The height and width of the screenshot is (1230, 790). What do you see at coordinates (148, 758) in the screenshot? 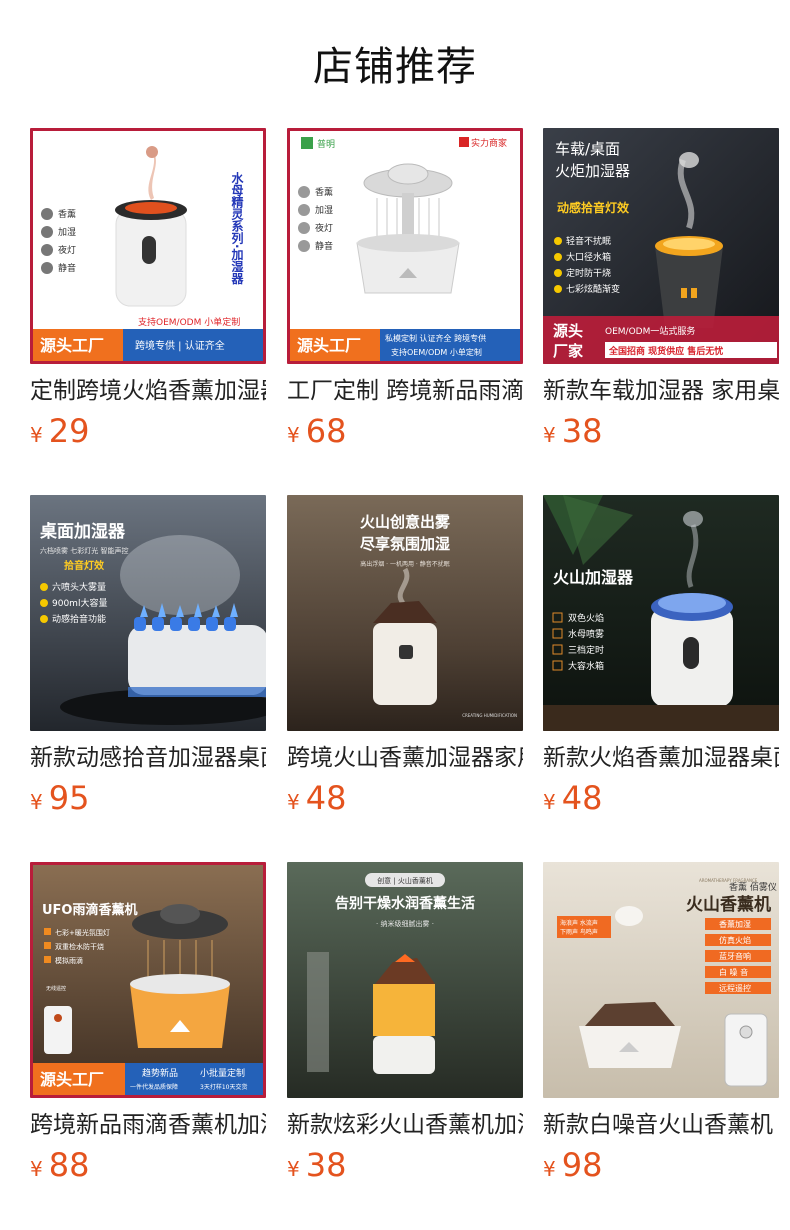
I see `product-name: 新款动感拾音加湿器桌面` at bounding box center [148, 758].